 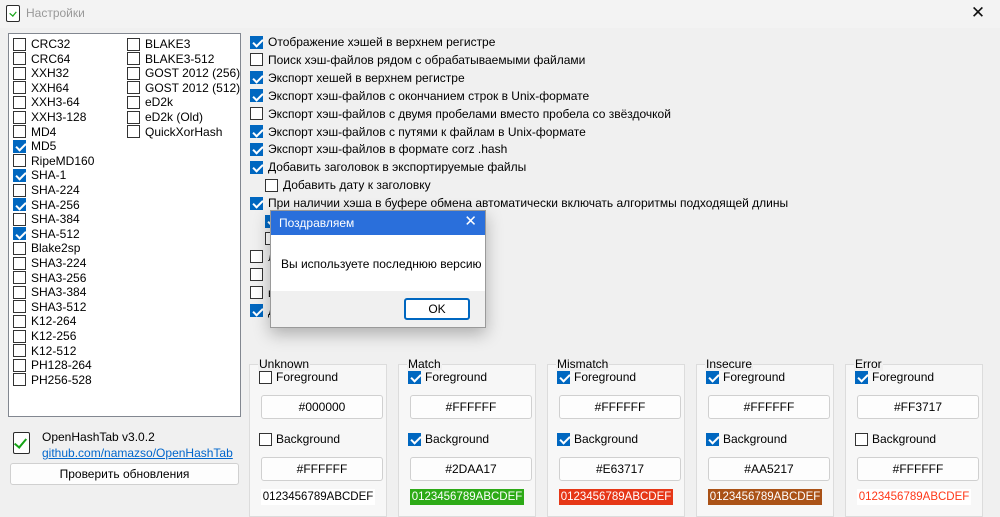 I want to click on ok-button: OK, so click(x=437, y=309).